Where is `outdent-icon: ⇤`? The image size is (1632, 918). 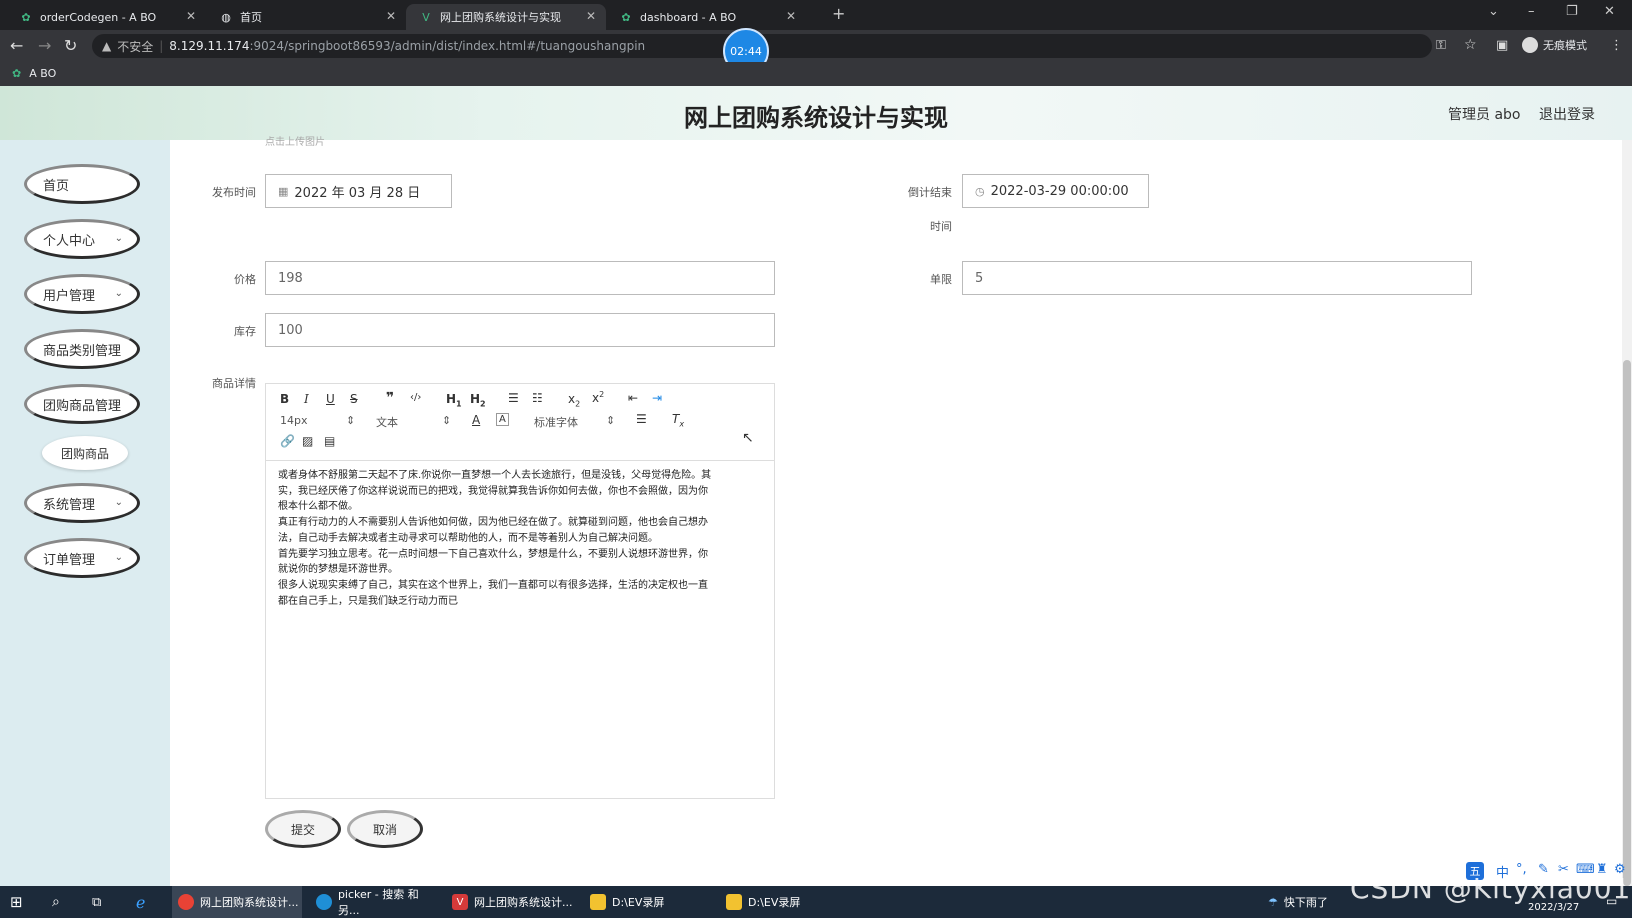
outdent-icon: ⇤ is located at coordinates (633, 398).